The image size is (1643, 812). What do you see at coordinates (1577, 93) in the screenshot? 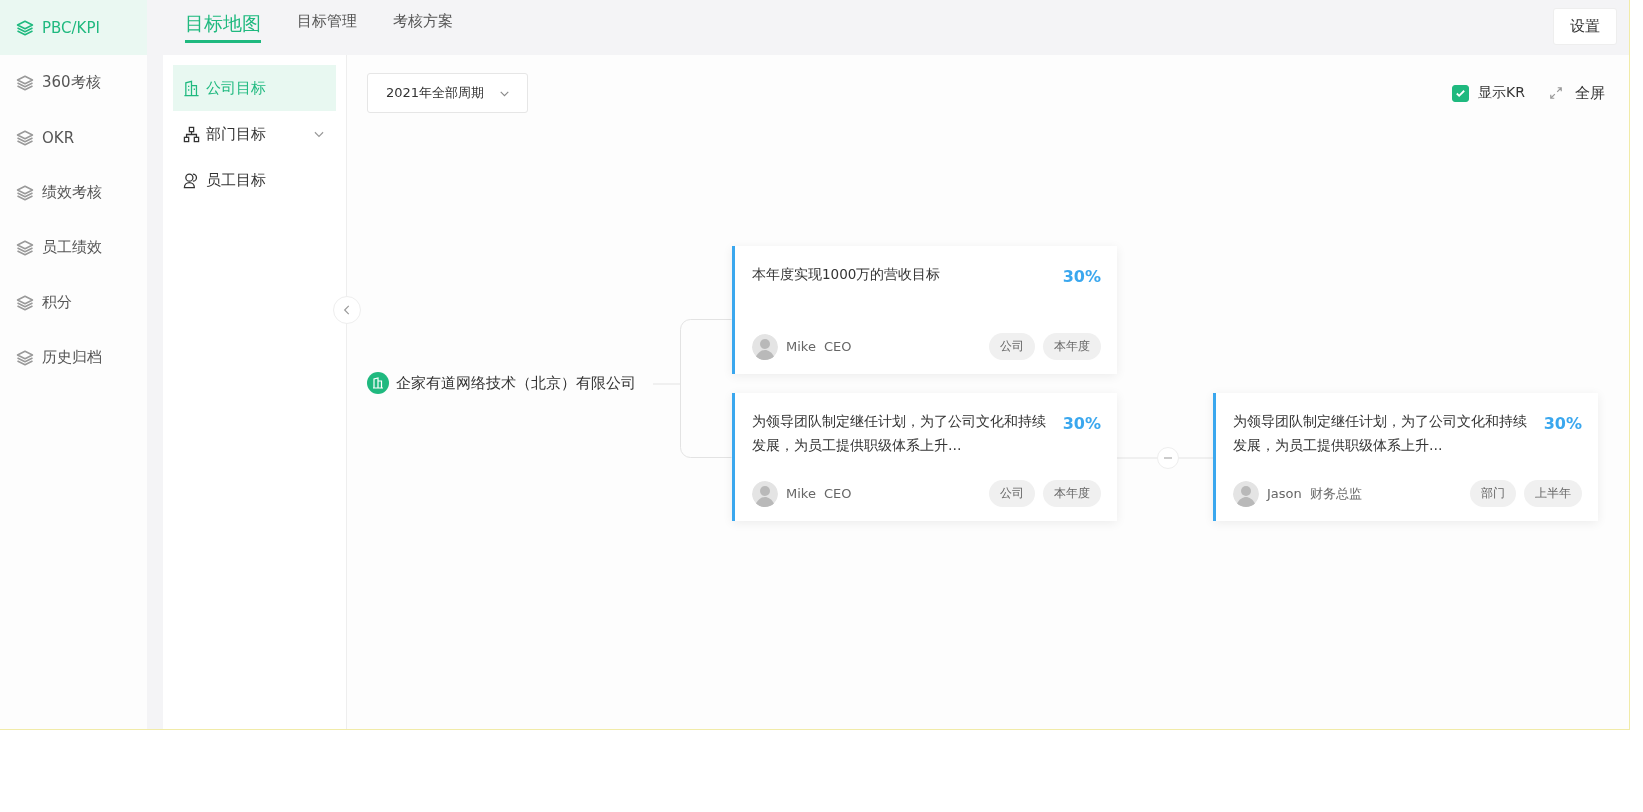
I see `fullscreen-button: 全屏` at bounding box center [1577, 93].